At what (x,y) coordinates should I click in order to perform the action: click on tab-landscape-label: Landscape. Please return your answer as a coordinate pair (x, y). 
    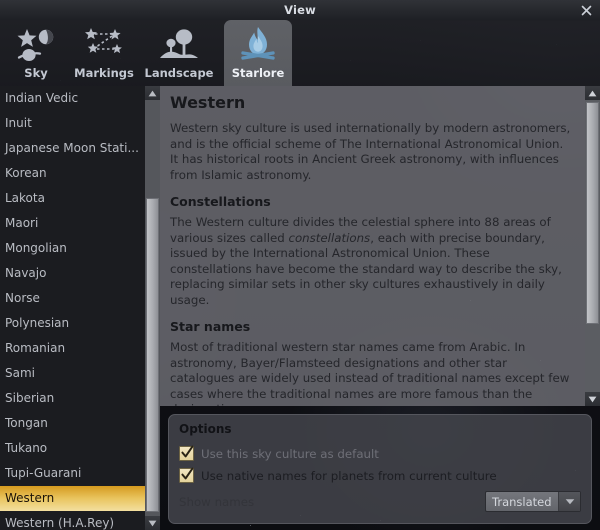
    Looking at the image, I should click on (179, 73).